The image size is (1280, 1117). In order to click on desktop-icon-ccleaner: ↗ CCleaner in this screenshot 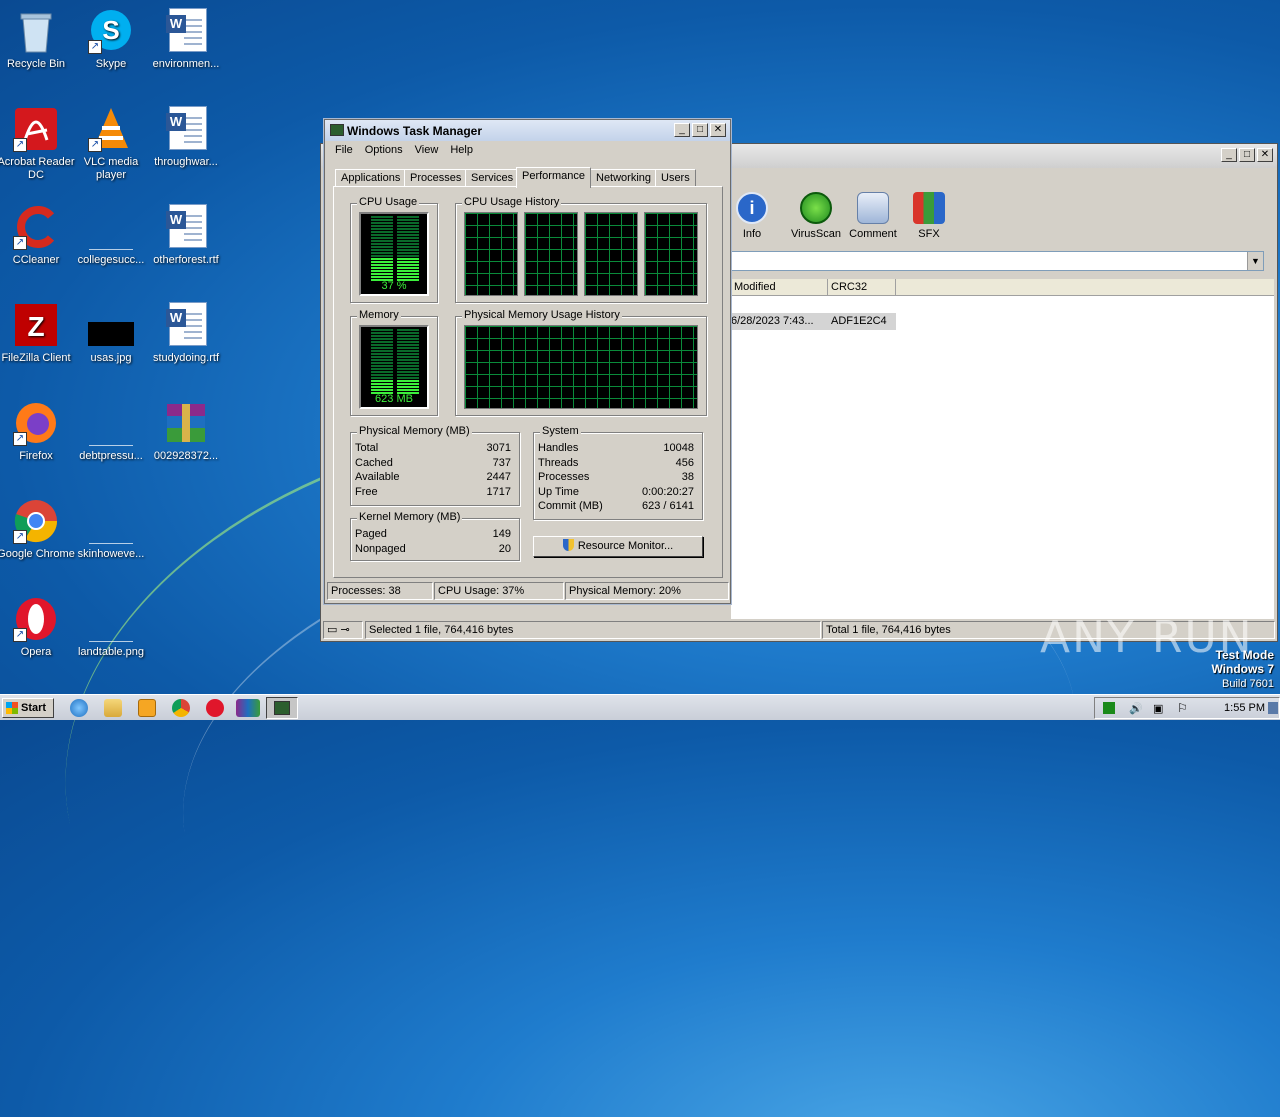, I will do `click(38, 235)`.